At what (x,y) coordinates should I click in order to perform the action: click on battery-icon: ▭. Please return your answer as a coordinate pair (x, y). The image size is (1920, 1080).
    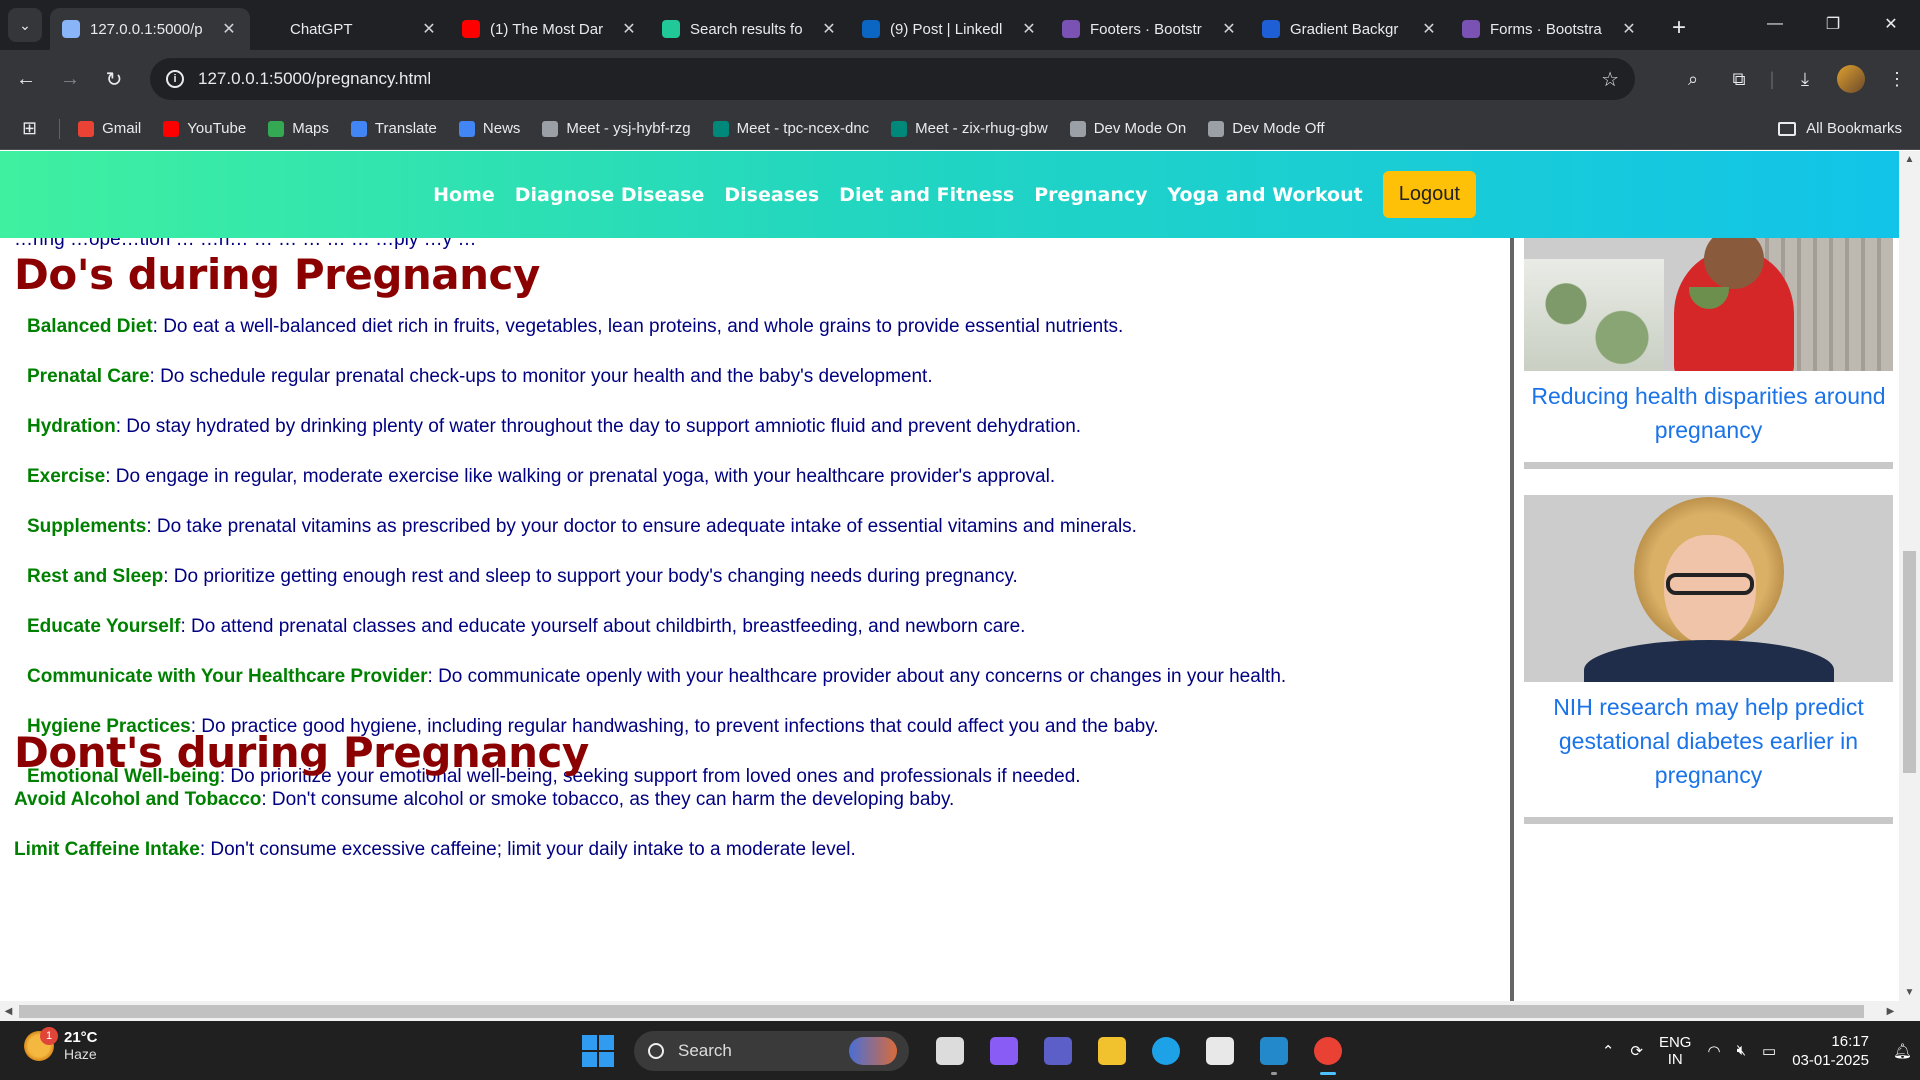
    Looking at the image, I should click on (1769, 1051).